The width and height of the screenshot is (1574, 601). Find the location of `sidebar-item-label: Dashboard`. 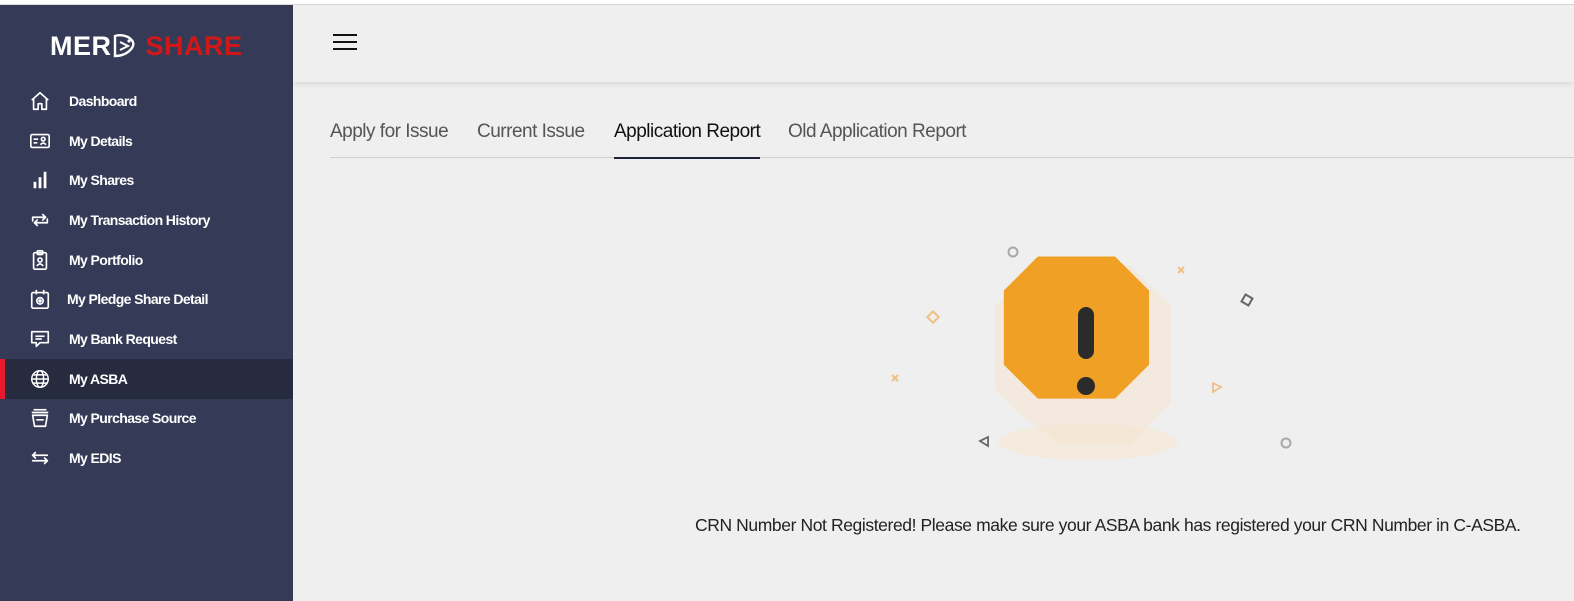

sidebar-item-label: Dashboard is located at coordinates (103, 100).